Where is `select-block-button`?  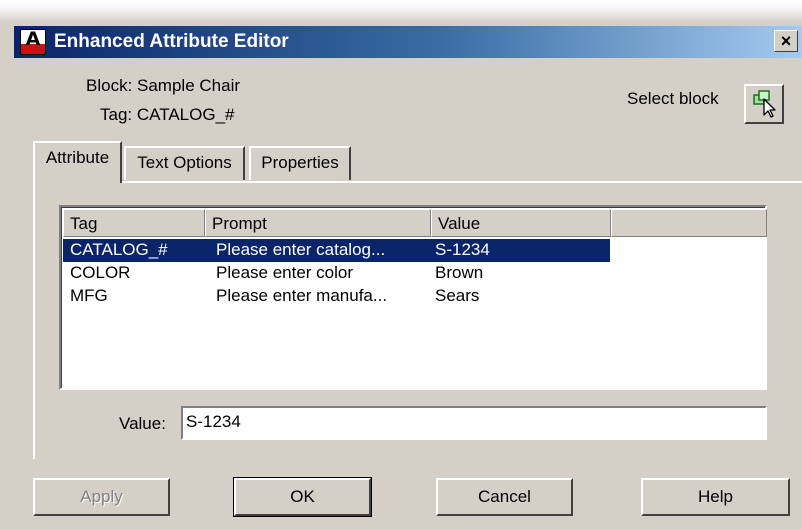
select-block-button is located at coordinates (764, 104).